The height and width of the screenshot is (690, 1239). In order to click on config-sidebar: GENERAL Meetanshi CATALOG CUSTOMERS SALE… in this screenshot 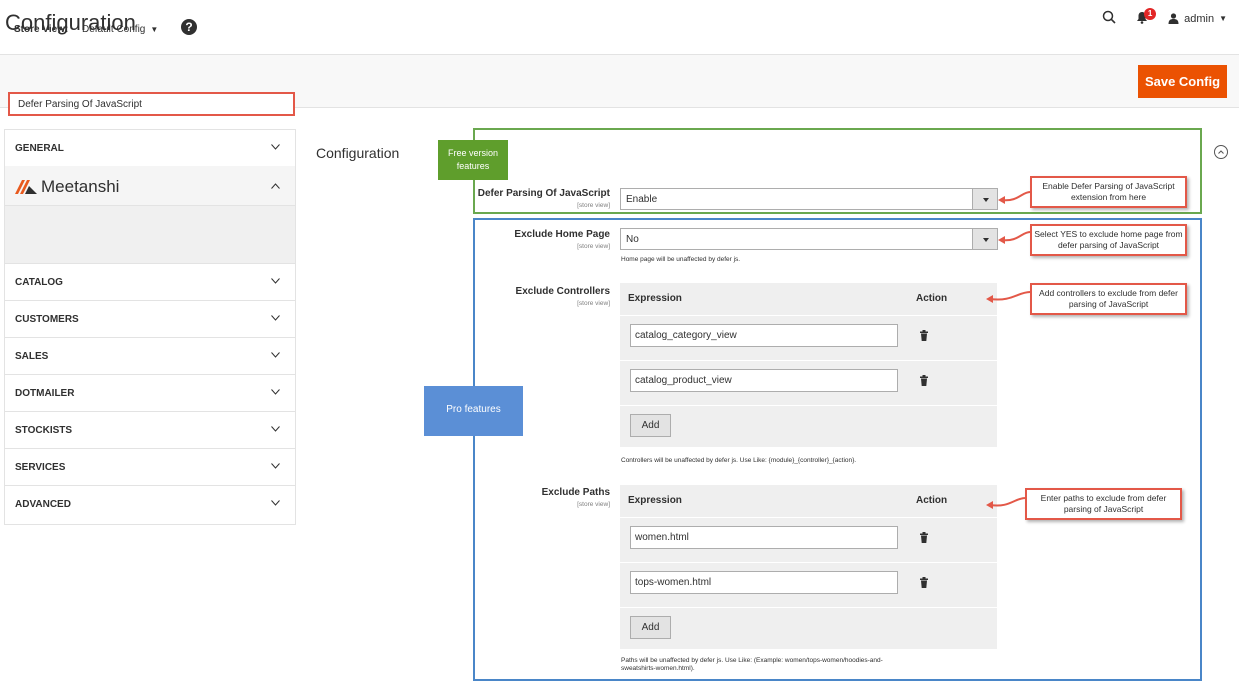, I will do `click(150, 327)`.